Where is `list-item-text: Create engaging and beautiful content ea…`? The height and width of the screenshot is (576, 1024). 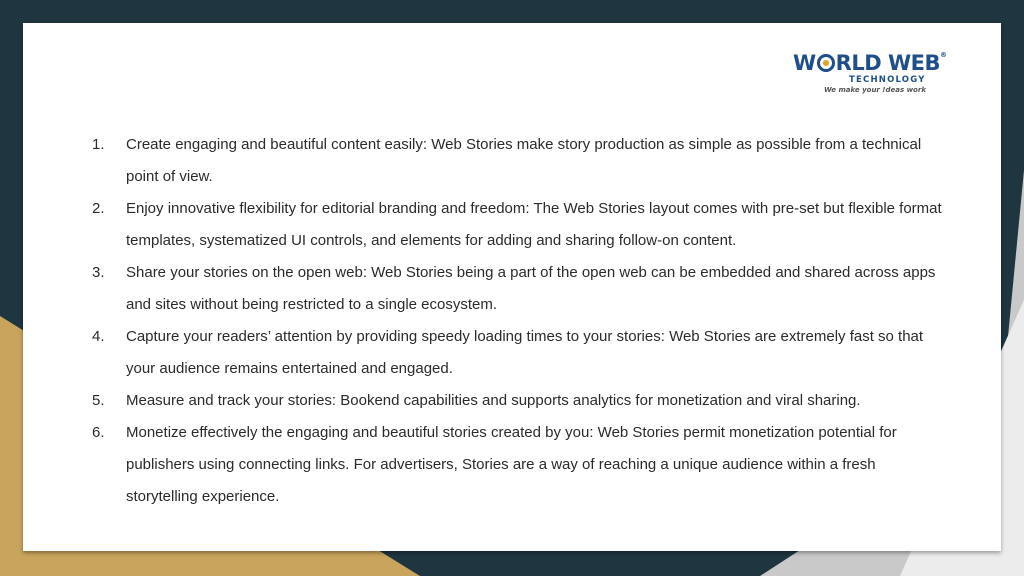 list-item-text: Create engaging and beautiful content ea… is located at coordinates (524, 160).